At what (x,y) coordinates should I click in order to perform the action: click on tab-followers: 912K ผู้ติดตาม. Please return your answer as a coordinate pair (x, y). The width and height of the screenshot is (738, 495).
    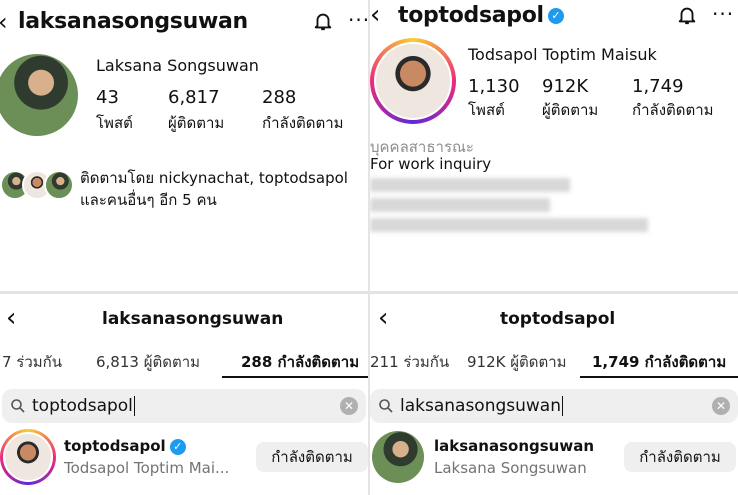
    Looking at the image, I should click on (517, 362).